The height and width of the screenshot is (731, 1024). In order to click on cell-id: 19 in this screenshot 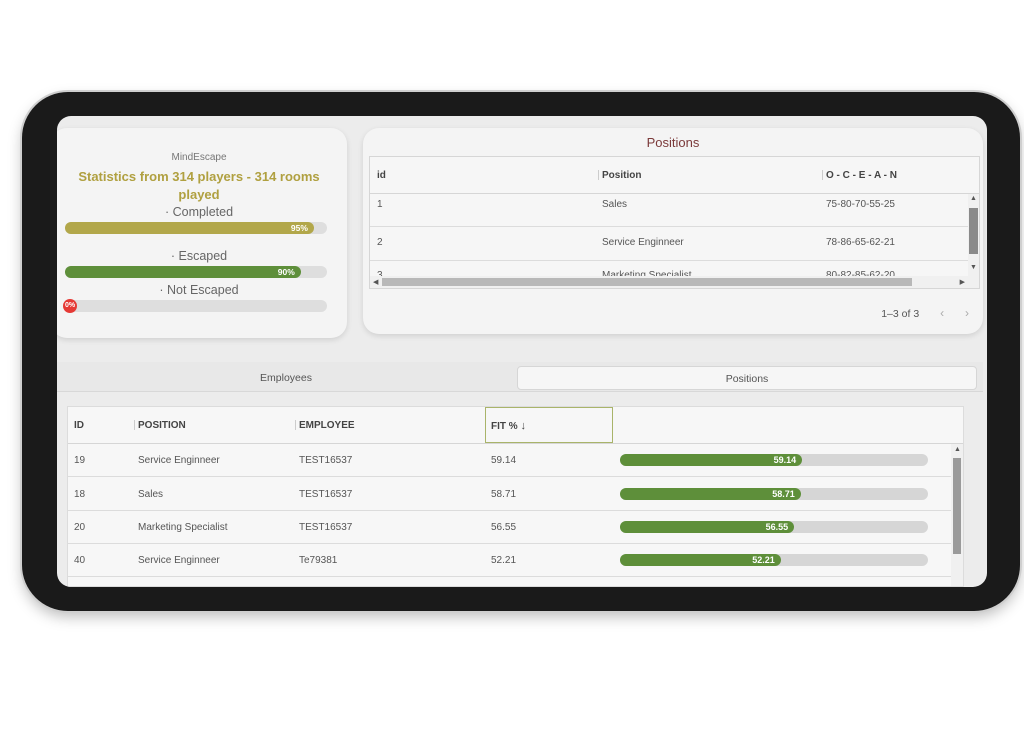, I will do `click(80, 460)`.